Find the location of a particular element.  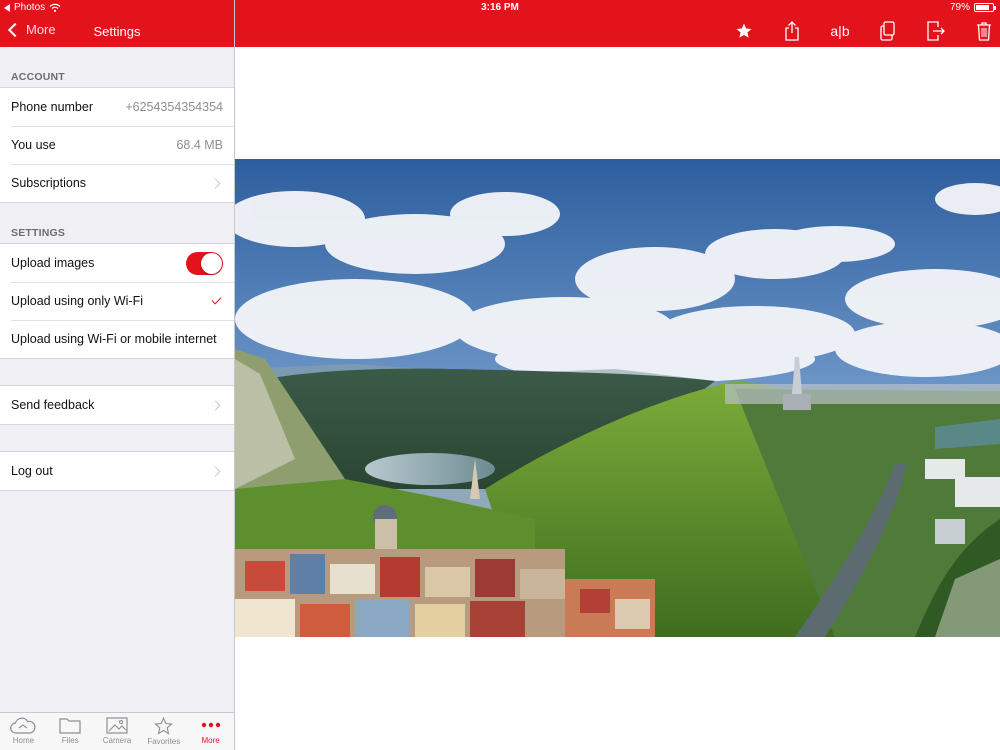

move-button is located at coordinates (936, 31).